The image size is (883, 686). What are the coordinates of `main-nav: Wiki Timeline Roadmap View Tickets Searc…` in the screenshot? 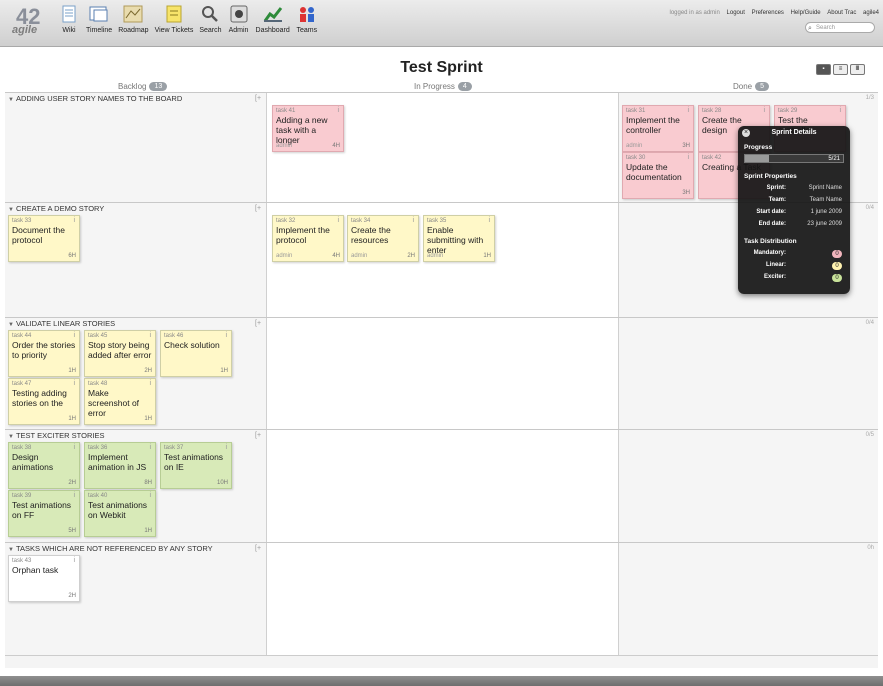 It's located at (191, 19).